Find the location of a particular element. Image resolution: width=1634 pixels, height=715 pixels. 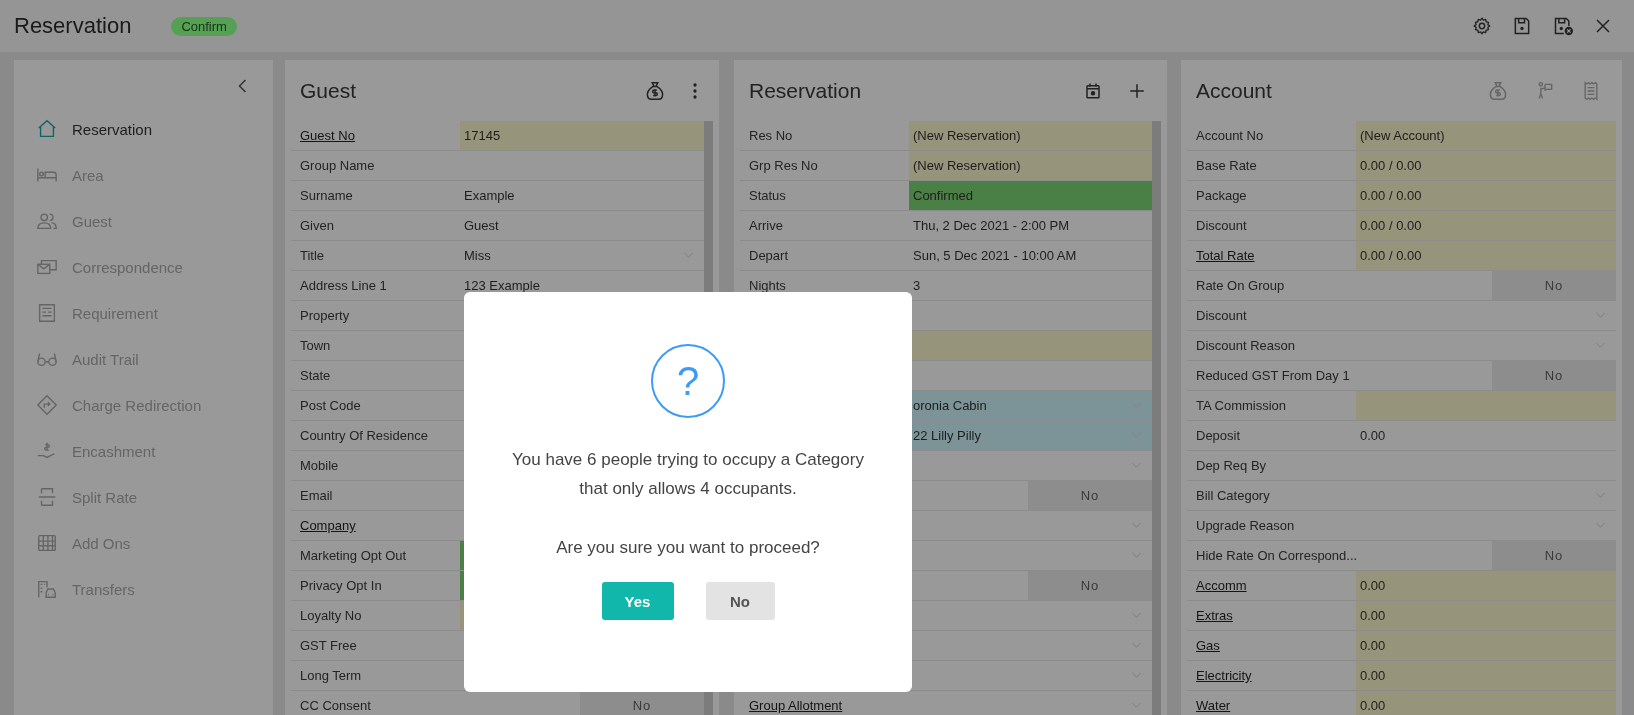

field-label: Base Rate is located at coordinates (1226, 165).